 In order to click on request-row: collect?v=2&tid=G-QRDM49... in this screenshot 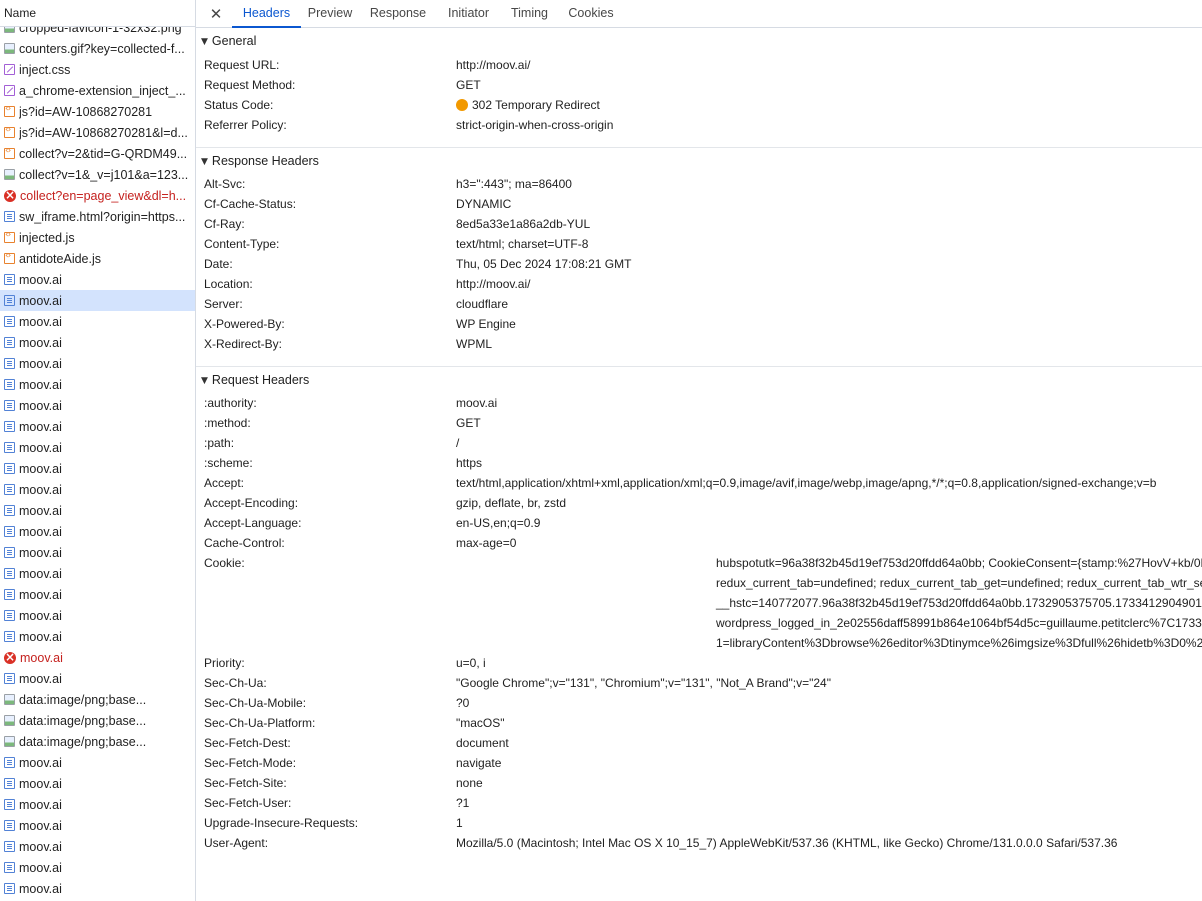, I will do `click(97, 153)`.